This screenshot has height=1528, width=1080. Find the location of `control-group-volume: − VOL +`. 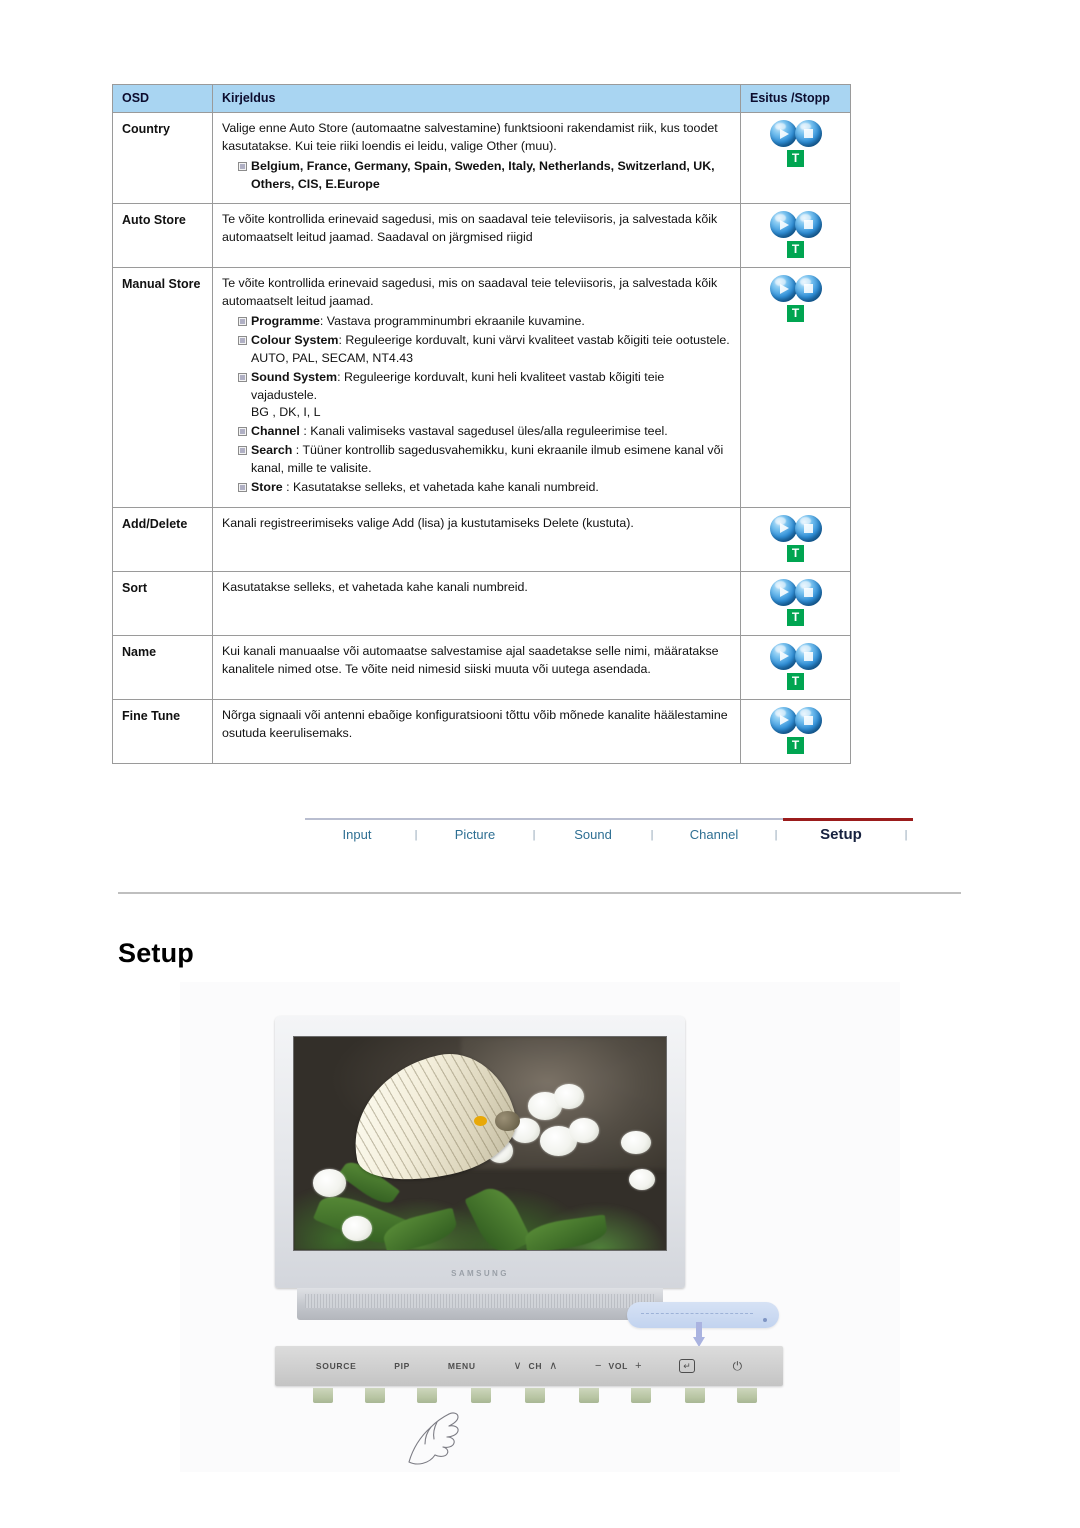

control-group-volume: − VOL + is located at coordinates (618, 1366).